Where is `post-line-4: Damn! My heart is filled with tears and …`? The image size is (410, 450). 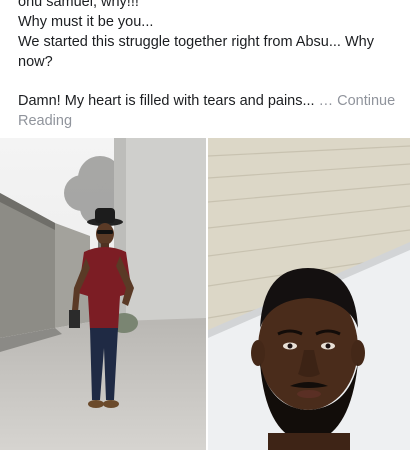 post-line-4: Damn! My heart is filled with tears and … is located at coordinates (210, 111).